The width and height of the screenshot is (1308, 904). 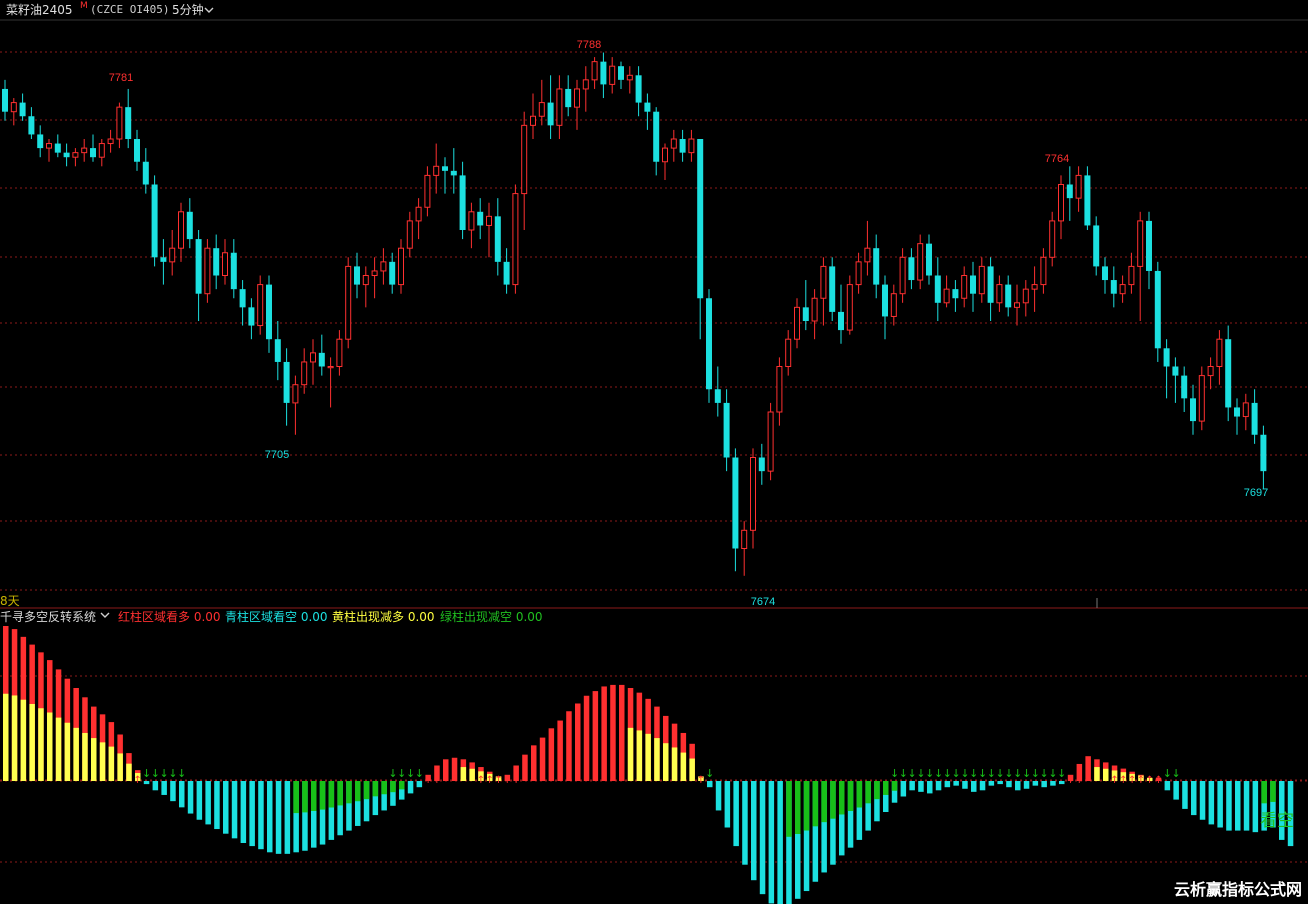 I want to click on legend-green: 绿柱出现减空 0.00, so click(x=491, y=617).